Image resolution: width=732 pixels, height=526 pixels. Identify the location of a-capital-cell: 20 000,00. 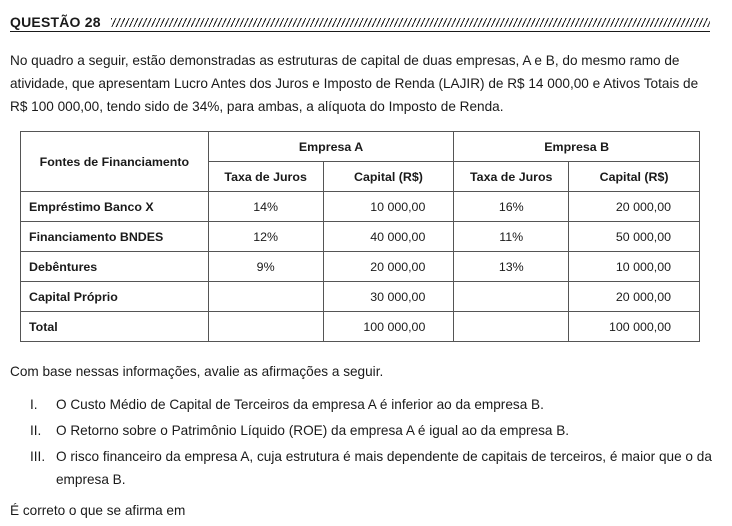
(388, 266).